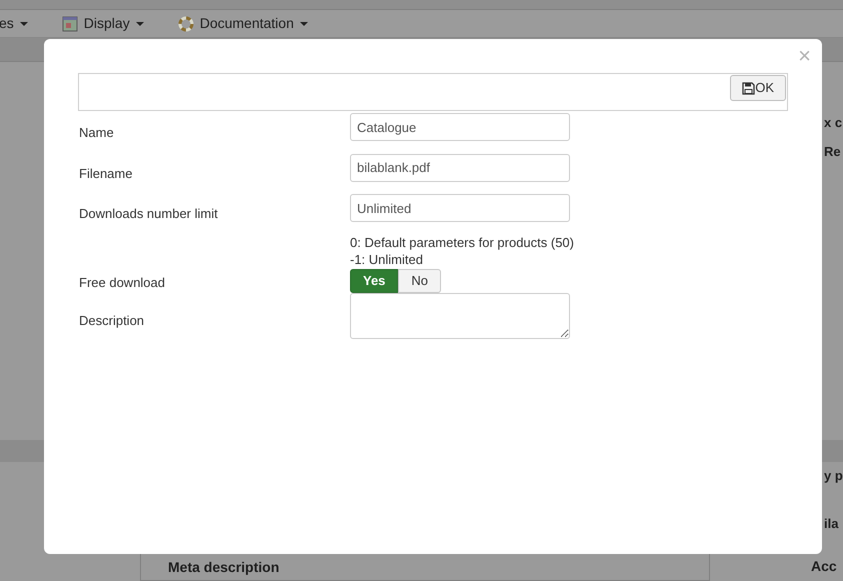 This screenshot has height=581, width=843. Describe the element at coordinates (106, 173) in the screenshot. I see `field-label: Filename` at that location.